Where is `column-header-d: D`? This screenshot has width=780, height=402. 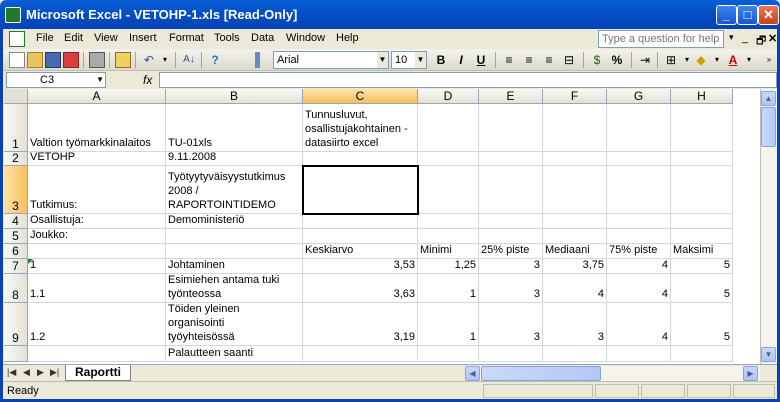
column-header-d: D is located at coordinates (448, 96).